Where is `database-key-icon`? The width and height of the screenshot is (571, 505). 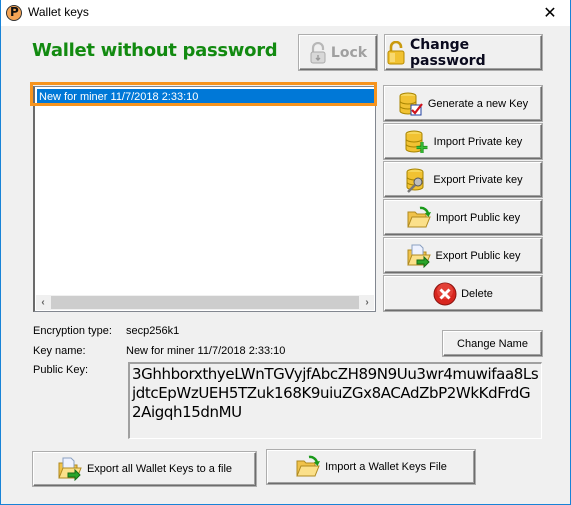 database-key-icon is located at coordinates (416, 180).